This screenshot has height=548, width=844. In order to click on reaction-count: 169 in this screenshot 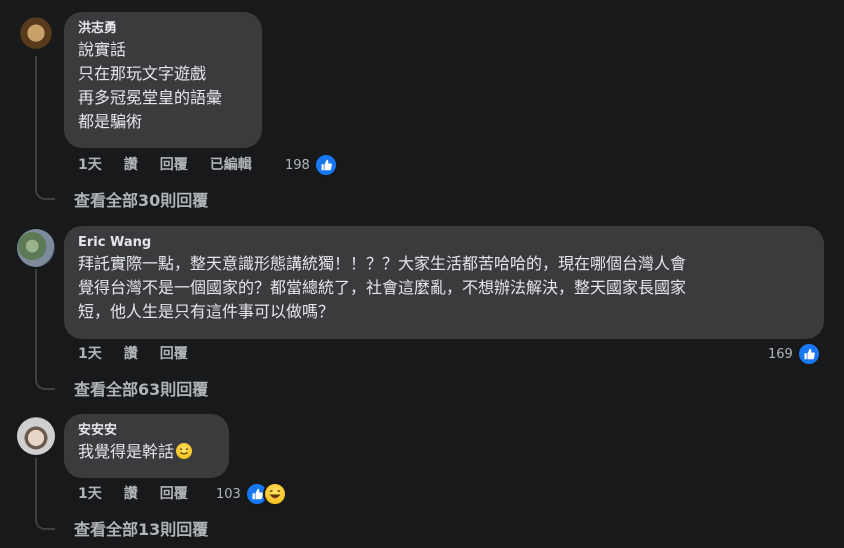, I will do `click(780, 354)`.